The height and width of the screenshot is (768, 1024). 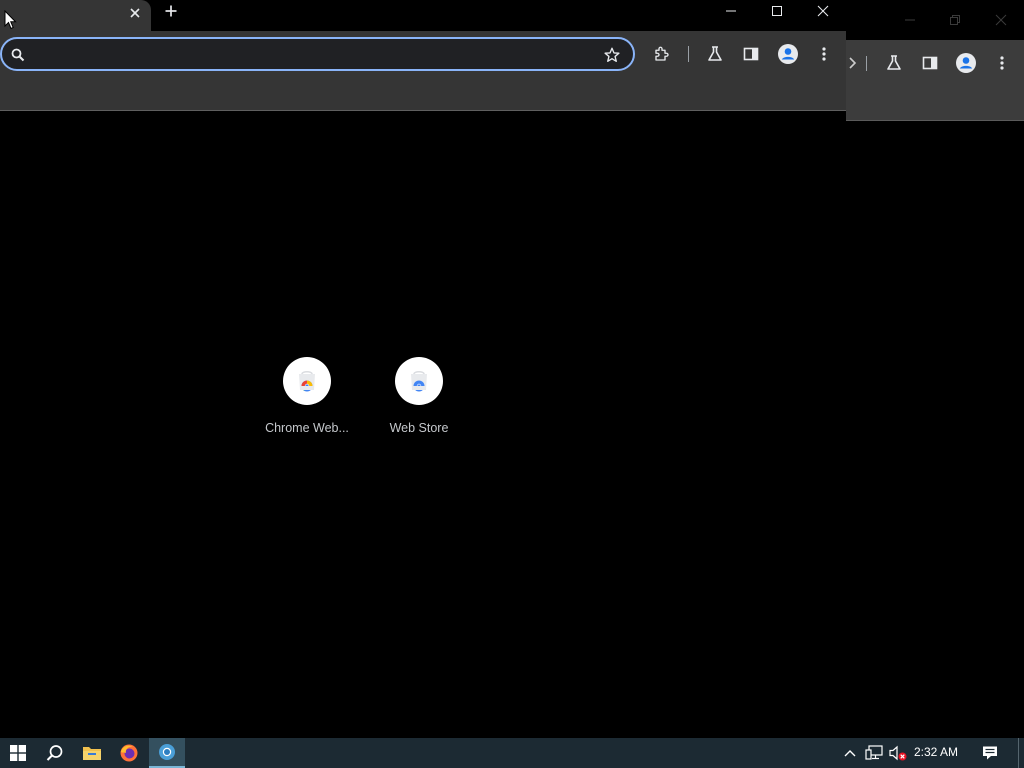 What do you see at coordinates (423, 93) in the screenshot?
I see `bookmarks-bar` at bounding box center [423, 93].